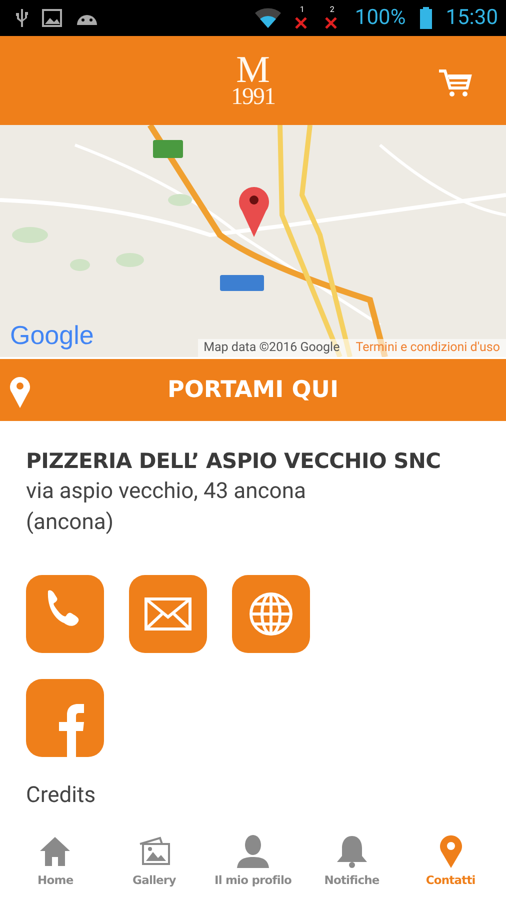 Image resolution: width=506 pixels, height=900 pixels. Describe the element at coordinates (252, 860) in the screenshot. I see `nav-tab: Il mio profilo` at that location.